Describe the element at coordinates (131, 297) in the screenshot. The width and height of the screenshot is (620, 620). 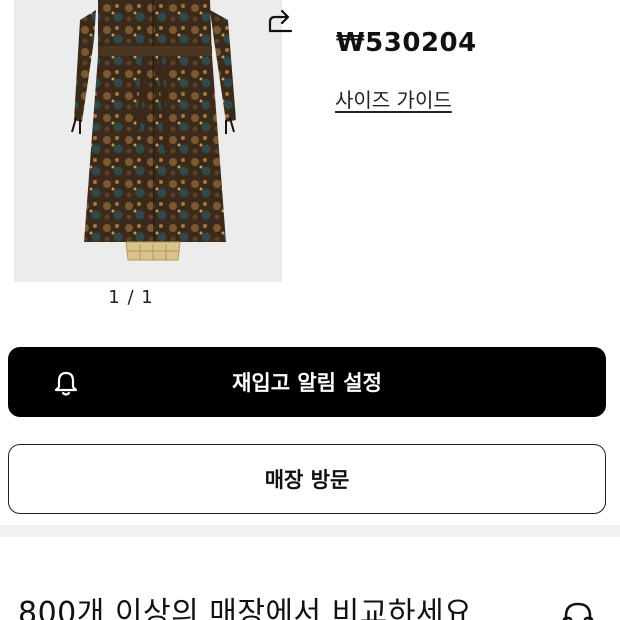
I see `image-pager: 1 / 1` at that location.